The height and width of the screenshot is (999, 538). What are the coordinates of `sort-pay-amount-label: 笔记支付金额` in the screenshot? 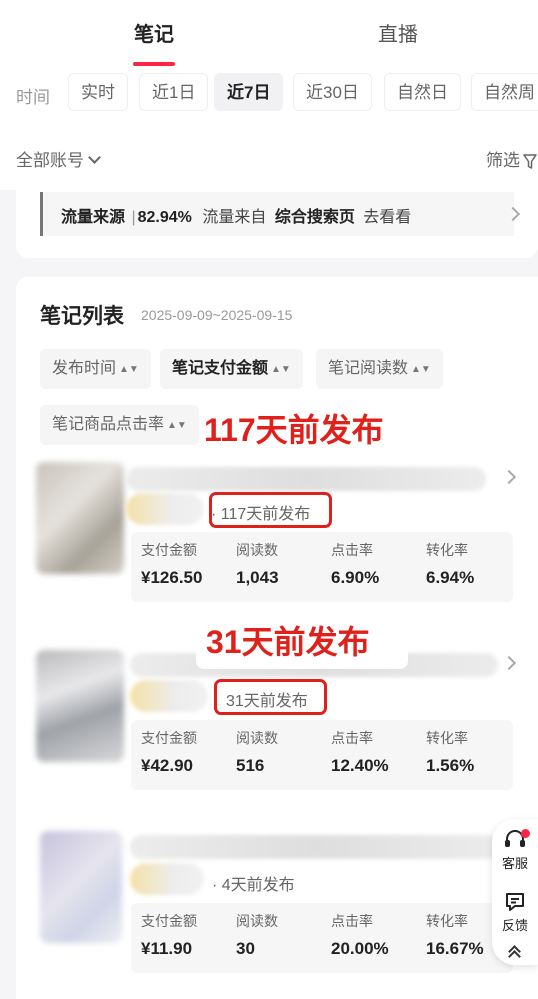 It's located at (220, 368).